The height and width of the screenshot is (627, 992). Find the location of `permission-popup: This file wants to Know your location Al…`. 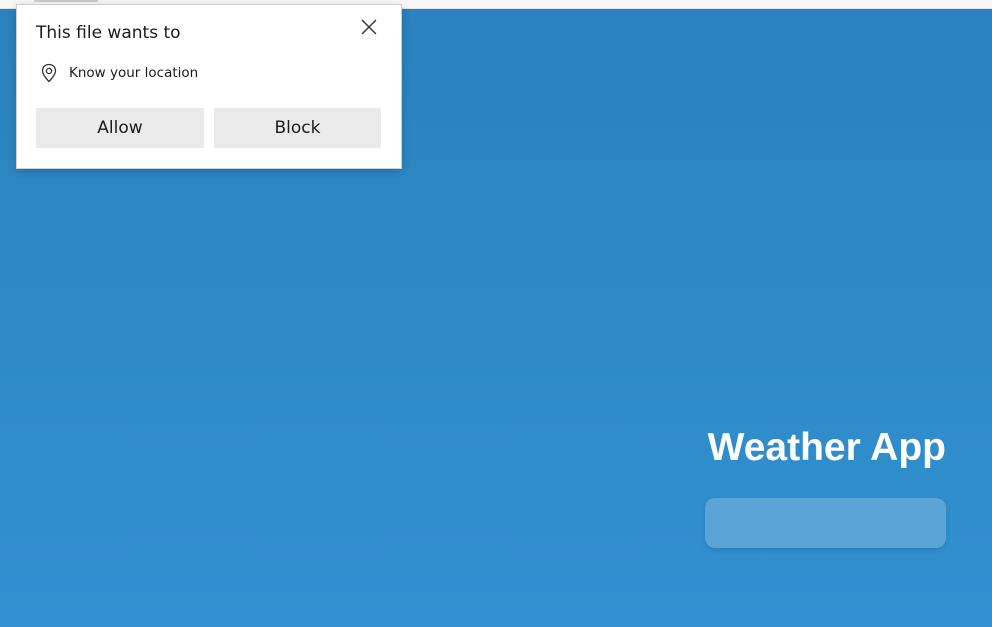

permission-popup: This file wants to Know your location Al… is located at coordinates (209, 86).